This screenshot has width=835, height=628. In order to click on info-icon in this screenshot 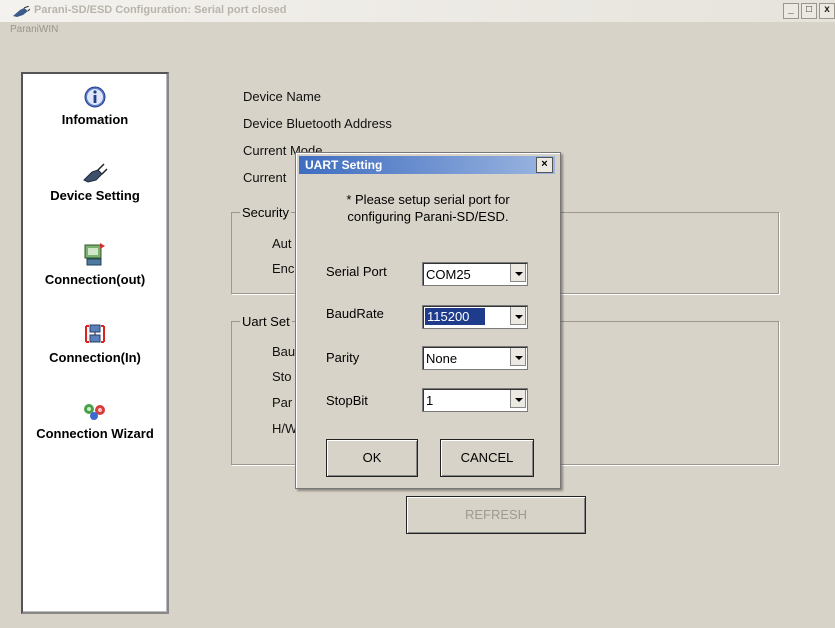, I will do `click(95, 97)`.